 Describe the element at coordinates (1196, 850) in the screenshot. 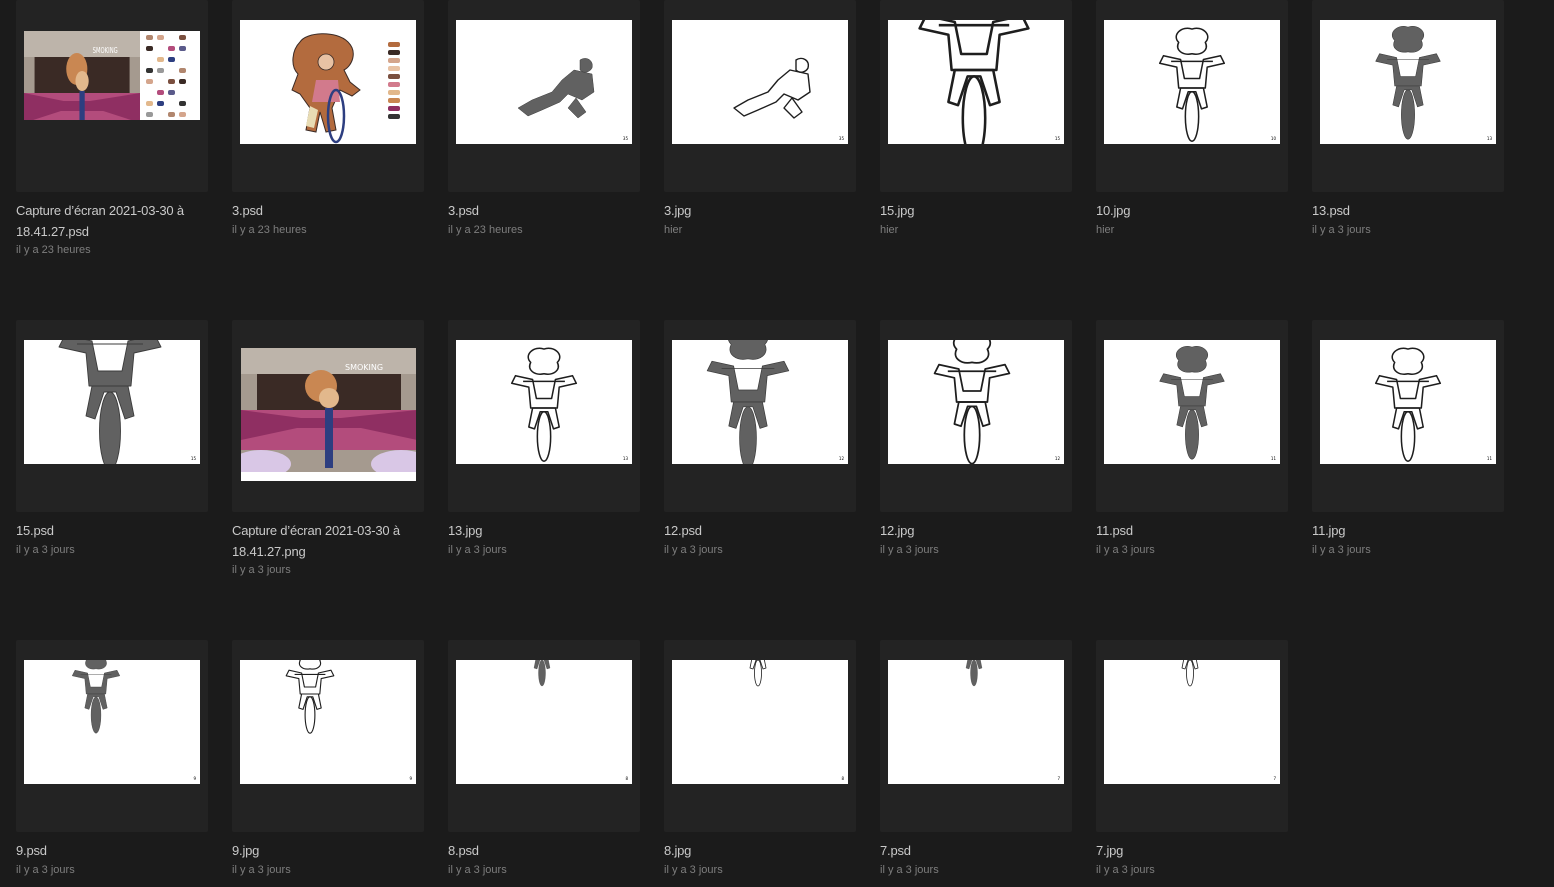

I see `file-name: 7.jpg` at that location.